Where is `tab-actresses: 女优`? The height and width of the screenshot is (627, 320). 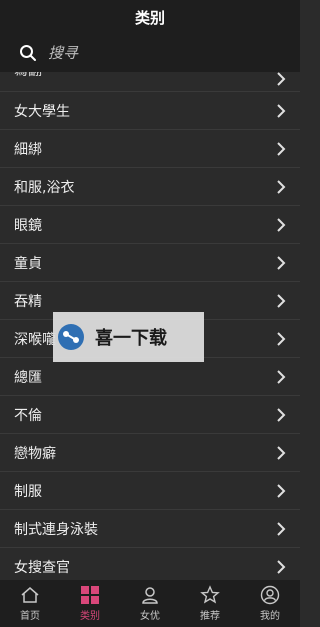 tab-actresses: 女优 is located at coordinates (150, 603).